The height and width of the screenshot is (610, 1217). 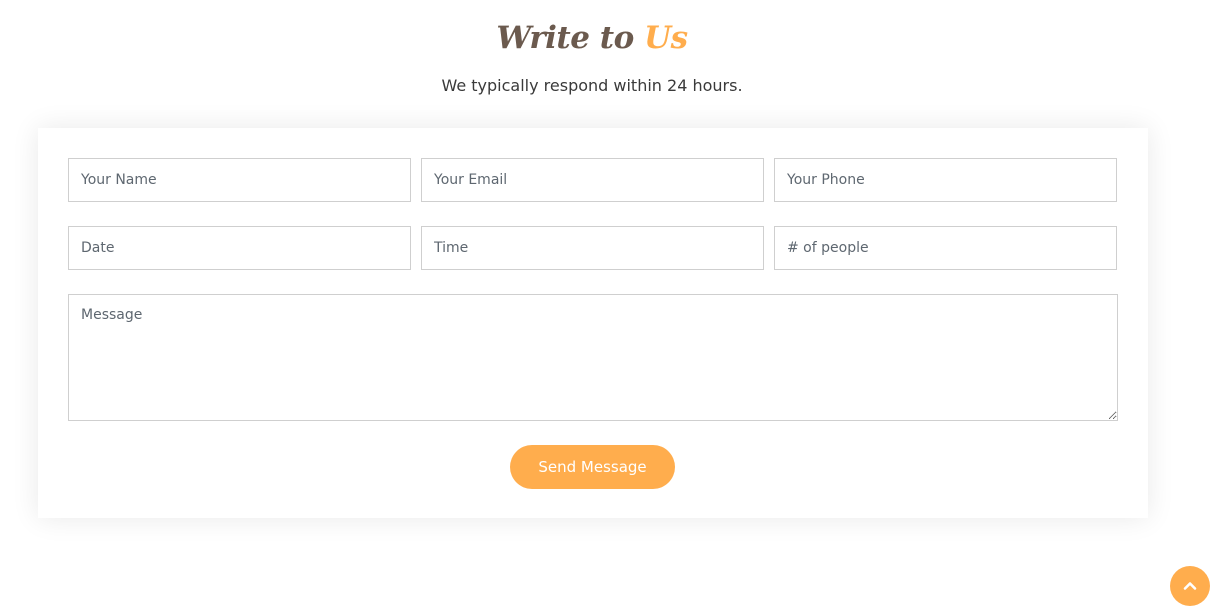 I want to click on chevron-up-icon, so click(x=1190, y=586).